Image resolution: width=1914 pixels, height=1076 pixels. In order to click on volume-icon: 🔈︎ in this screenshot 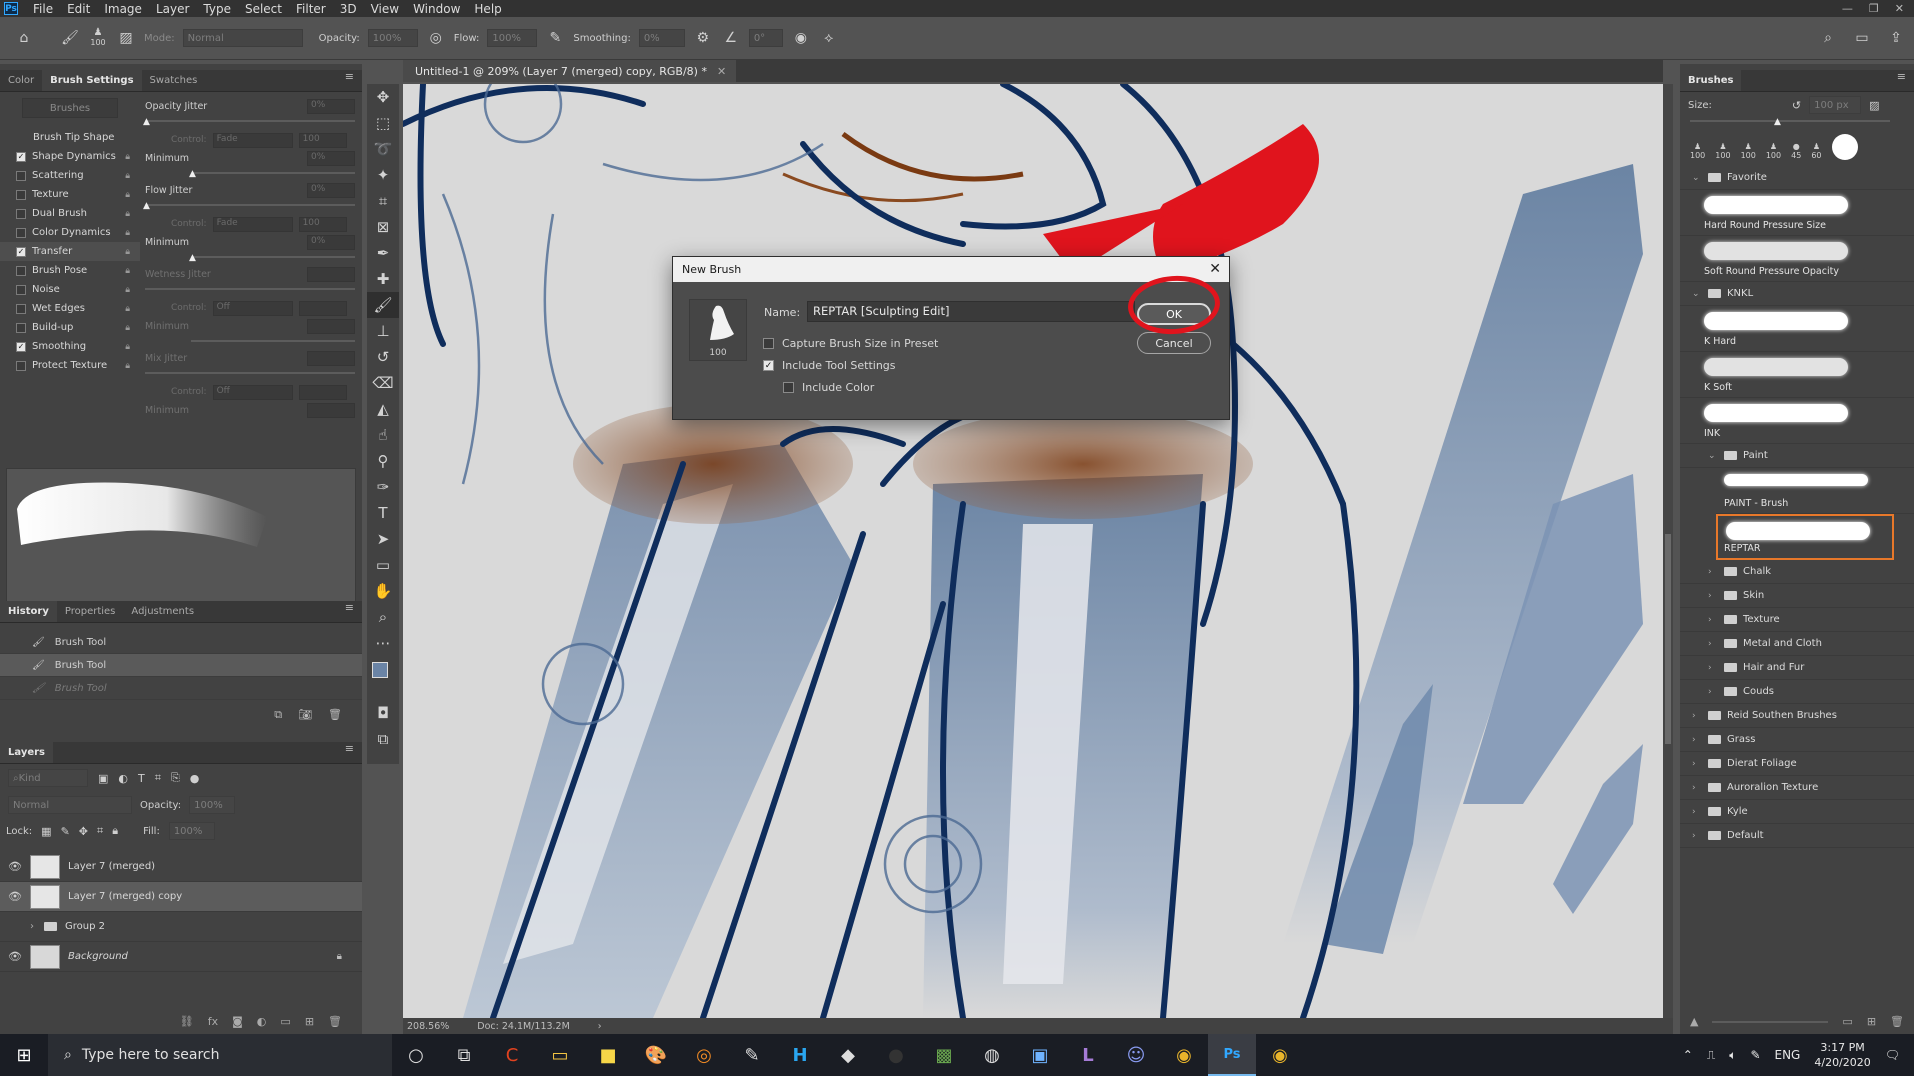, I will do `click(1732, 1055)`.